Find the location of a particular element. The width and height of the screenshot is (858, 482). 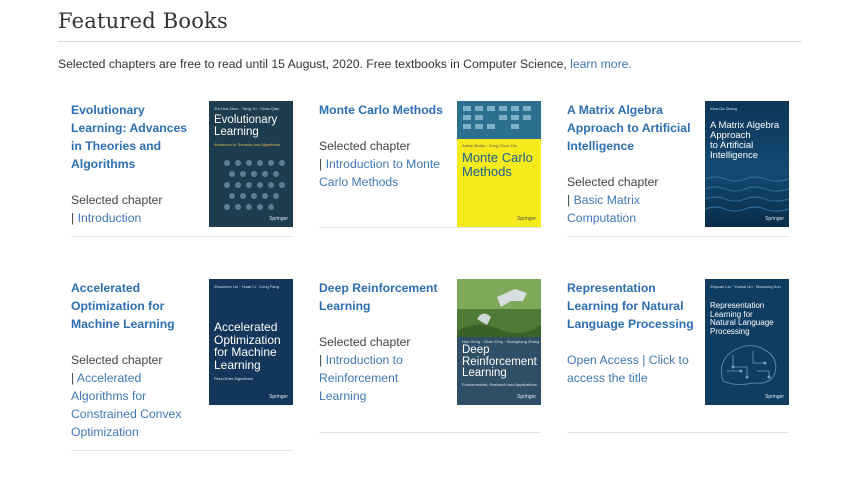

title-divider is located at coordinates (430, 41).